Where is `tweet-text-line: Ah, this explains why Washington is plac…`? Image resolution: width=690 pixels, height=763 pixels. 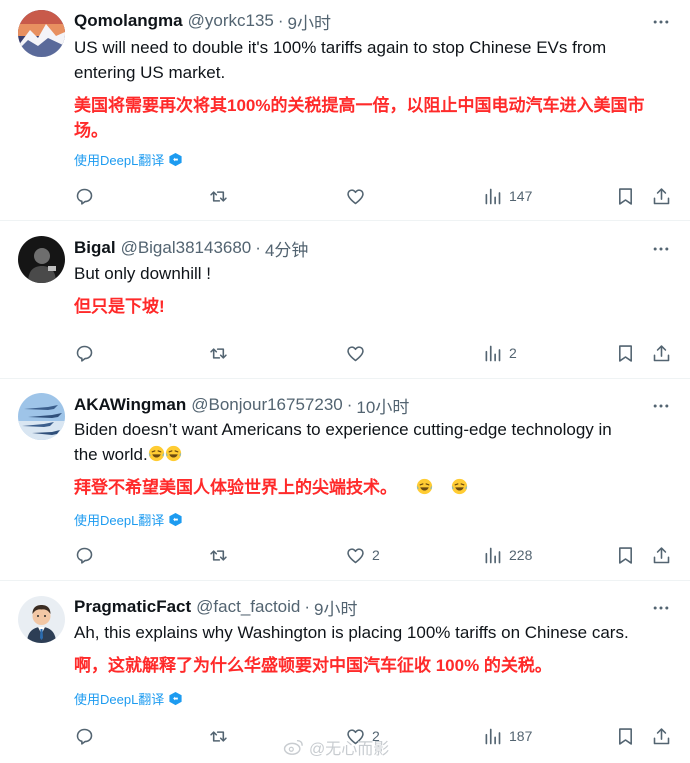
tweet-text-line: Ah, this explains why Washington is plac… is located at coordinates (351, 632).